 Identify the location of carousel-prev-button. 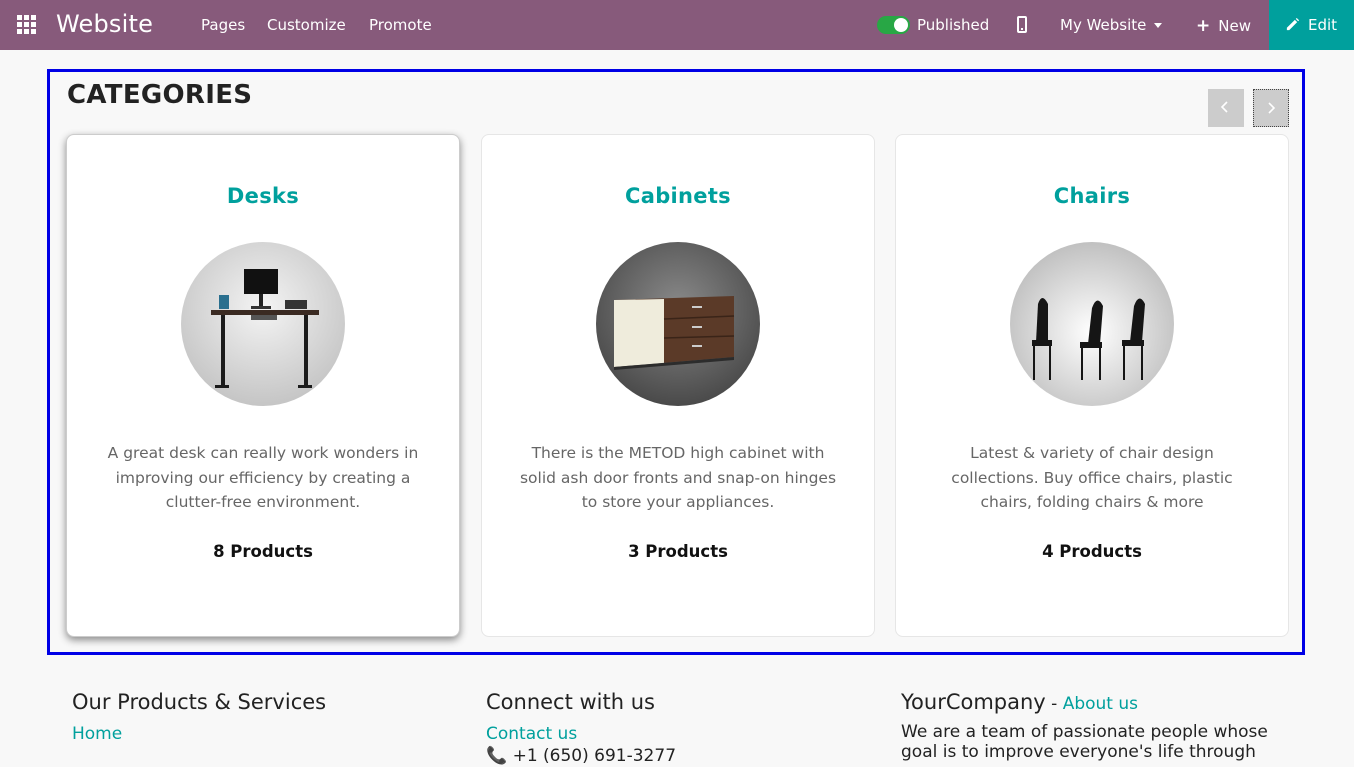
(1226, 108).